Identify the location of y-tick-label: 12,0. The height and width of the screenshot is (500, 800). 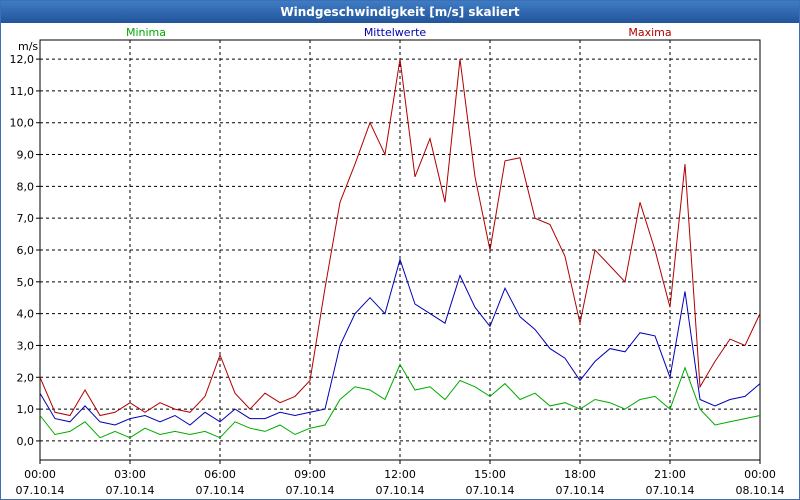
(22, 59).